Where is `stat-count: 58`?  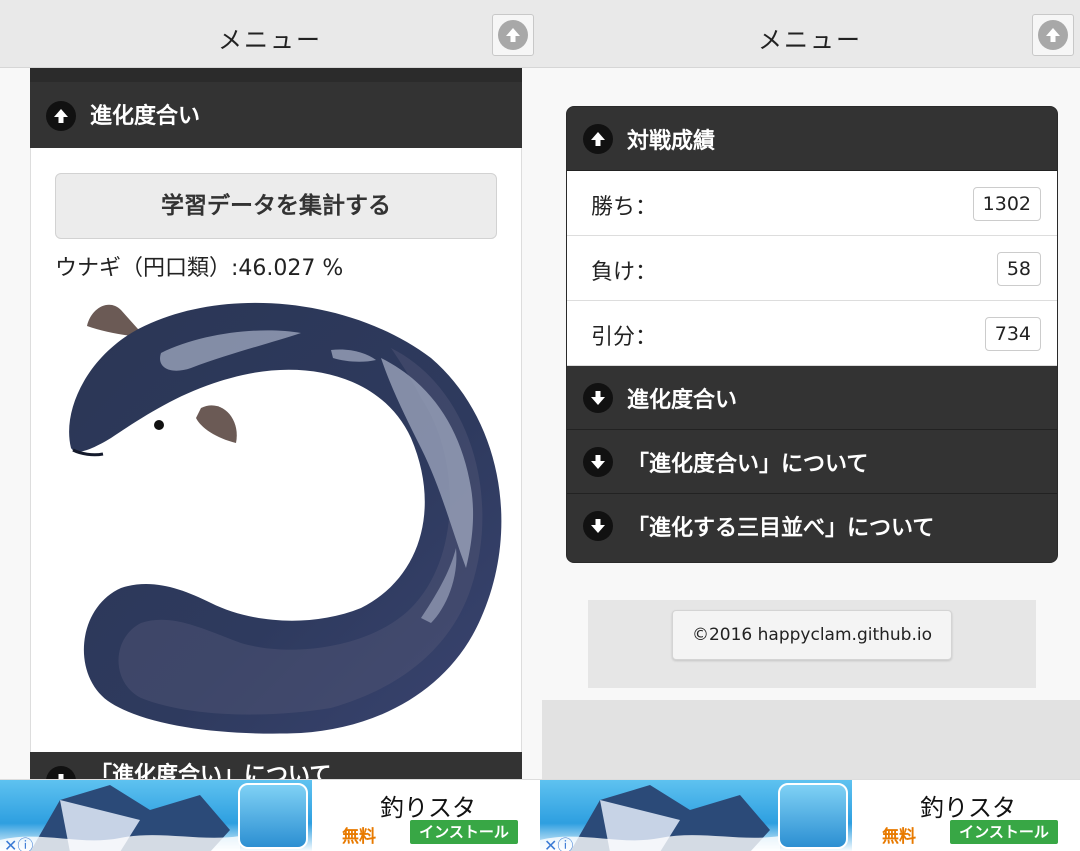
stat-count: 58 is located at coordinates (1018, 269).